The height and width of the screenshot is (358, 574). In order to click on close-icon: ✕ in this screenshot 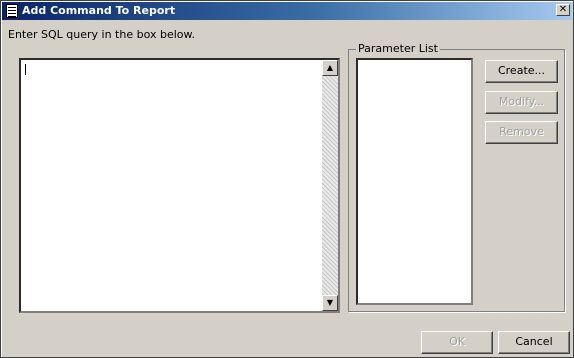, I will do `click(563, 9)`.